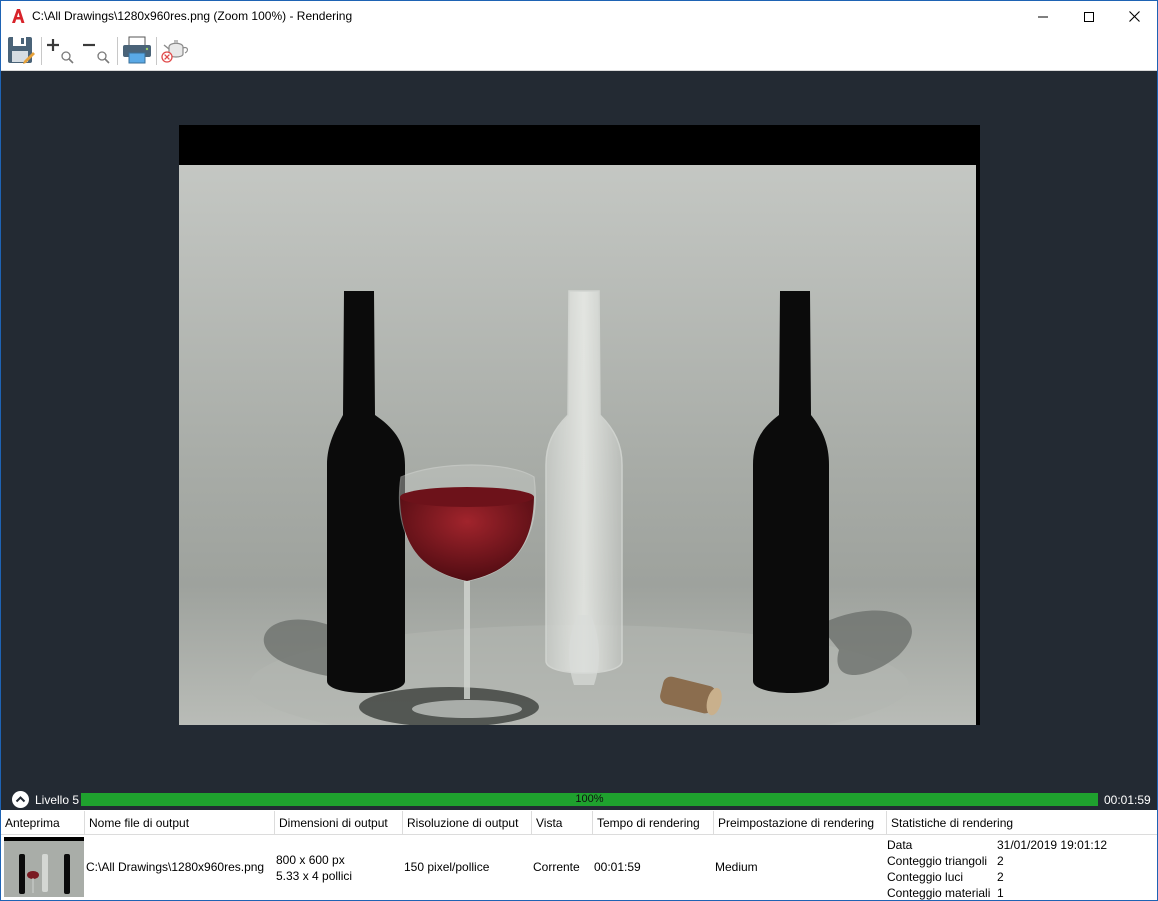 The width and height of the screenshot is (1158, 901). What do you see at coordinates (617, 867) in the screenshot?
I see `cell-render-time: 00:01:59` at bounding box center [617, 867].